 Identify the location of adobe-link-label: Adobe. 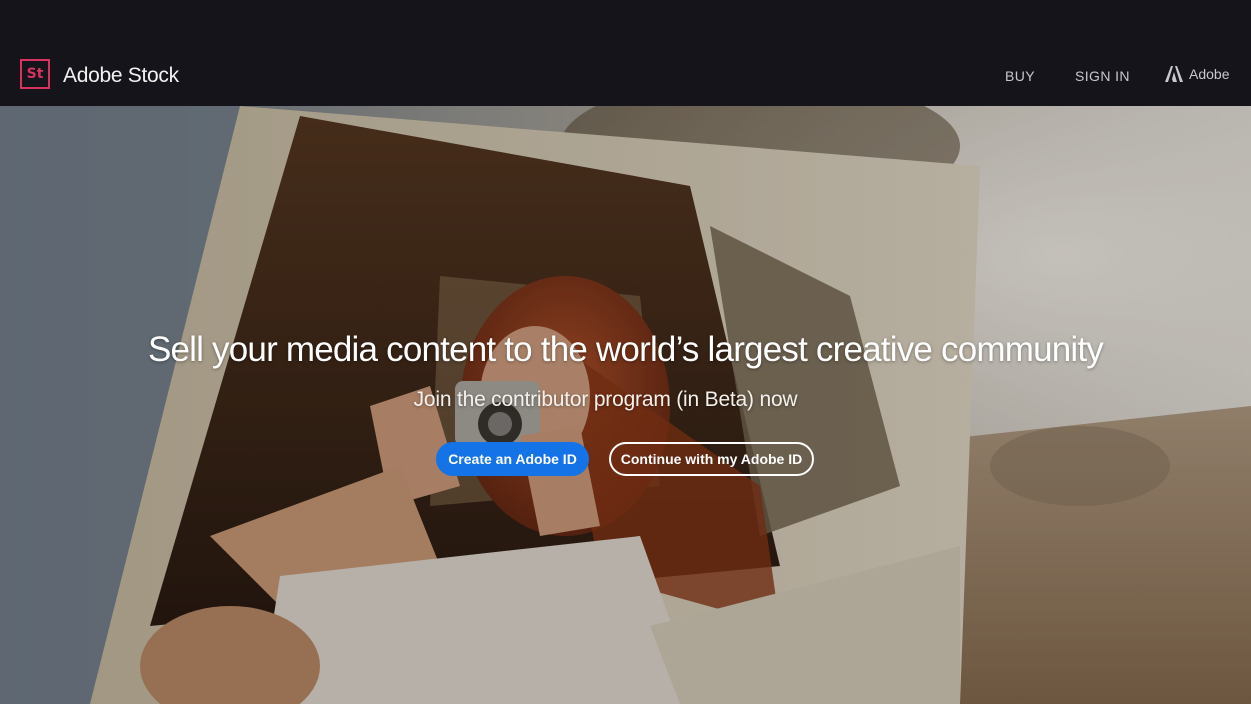
(1209, 74).